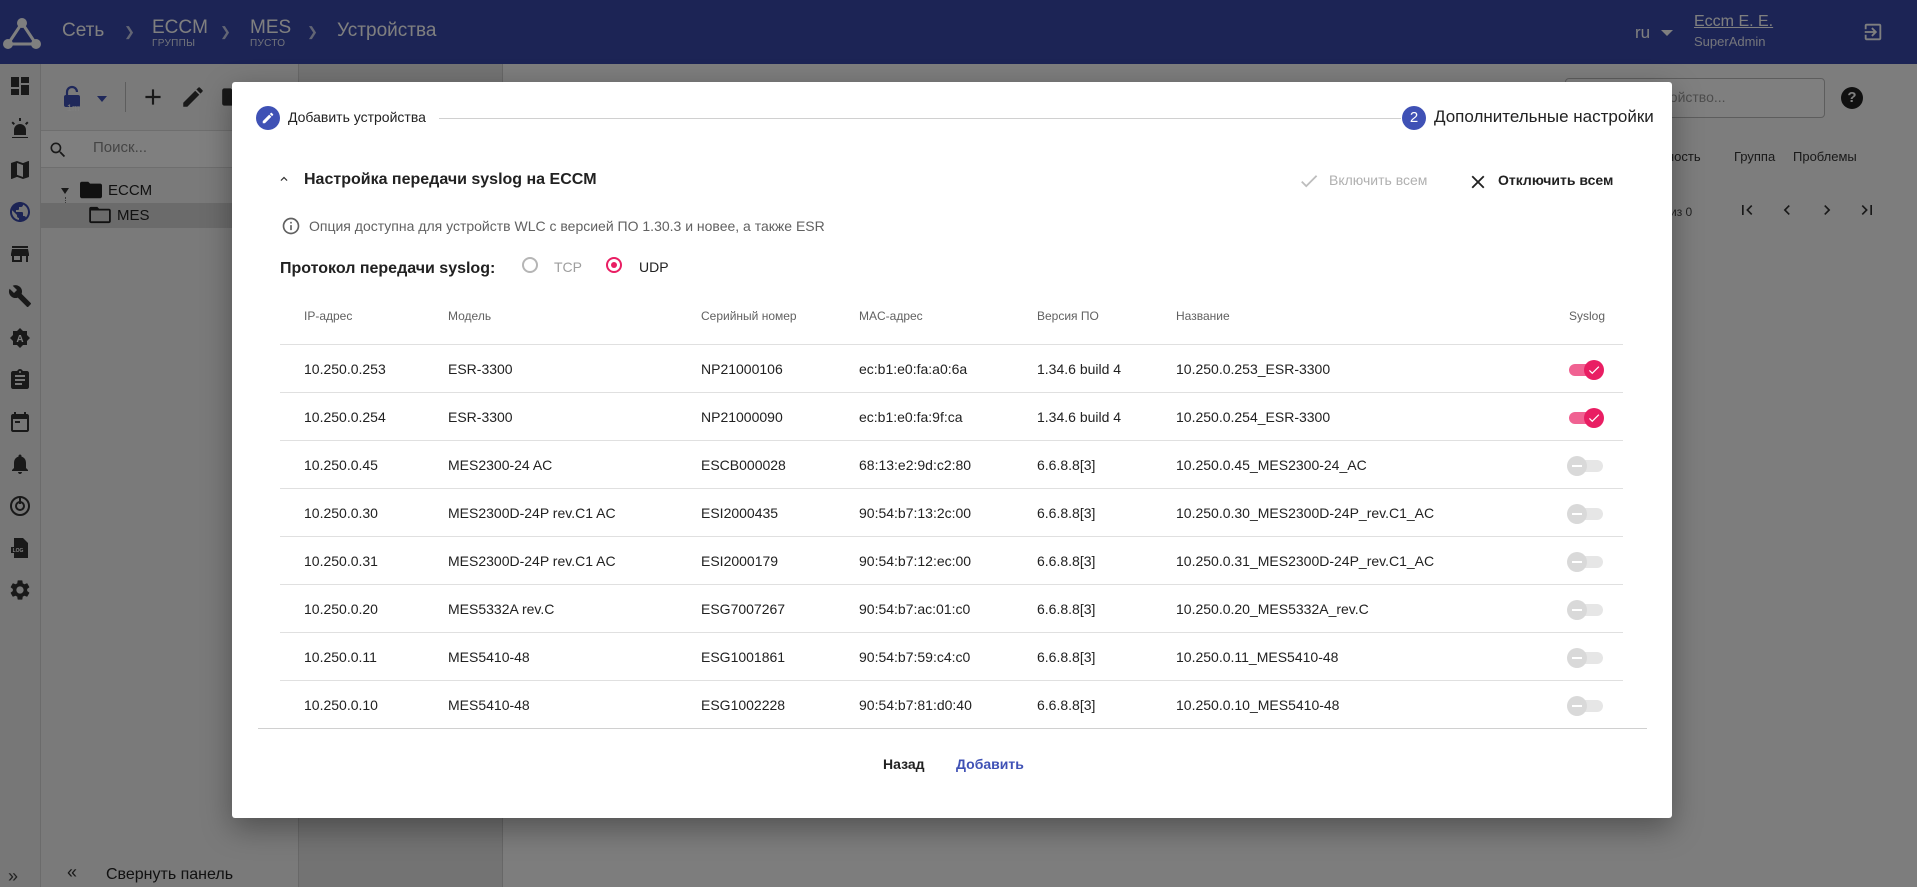 This screenshot has height=887, width=1917. Describe the element at coordinates (742, 369) in the screenshot. I see `cell-serial: NP21000106` at that location.